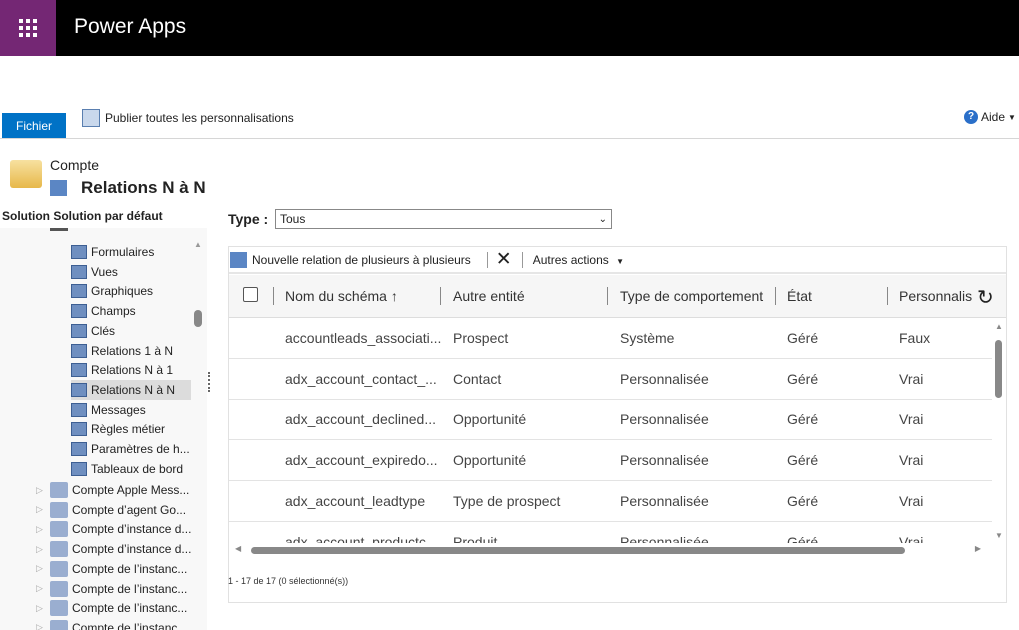 This screenshot has width=1019, height=630. I want to click on tree-item: Règles métier, so click(131, 429).